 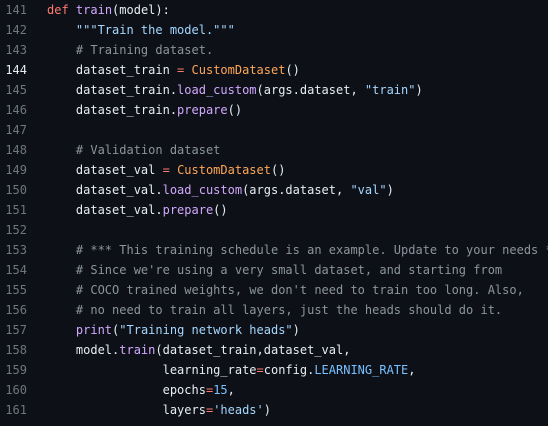 What do you see at coordinates (274, 50) in the screenshot?
I see `code-line: 143 # Training dataset.` at bounding box center [274, 50].